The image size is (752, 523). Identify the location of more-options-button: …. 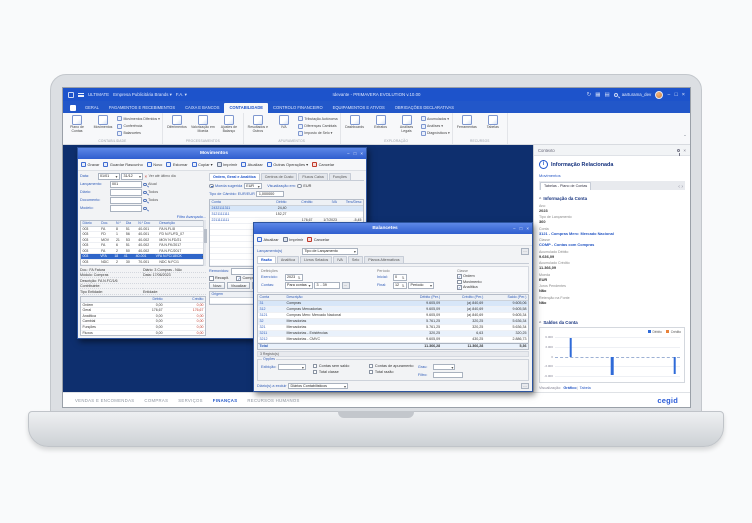
(525, 251).